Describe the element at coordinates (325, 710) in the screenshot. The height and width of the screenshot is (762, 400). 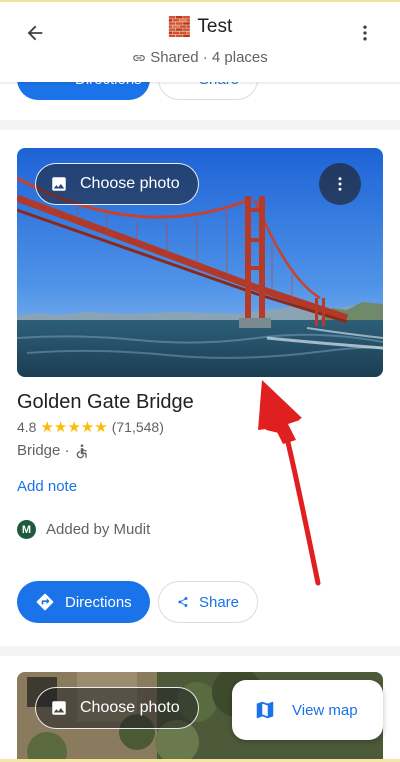
I see `view-map-label: View map` at that location.